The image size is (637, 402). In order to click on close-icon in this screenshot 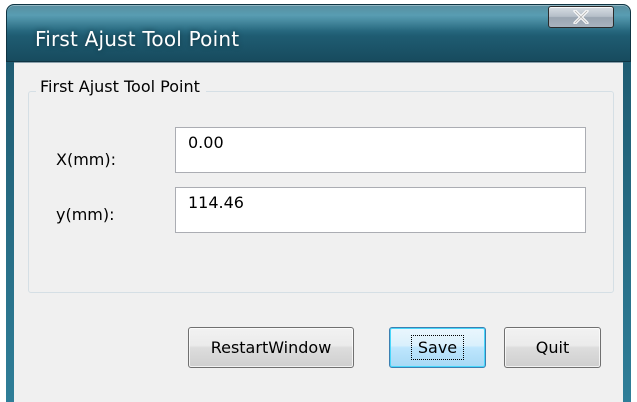, I will do `click(581, 17)`.